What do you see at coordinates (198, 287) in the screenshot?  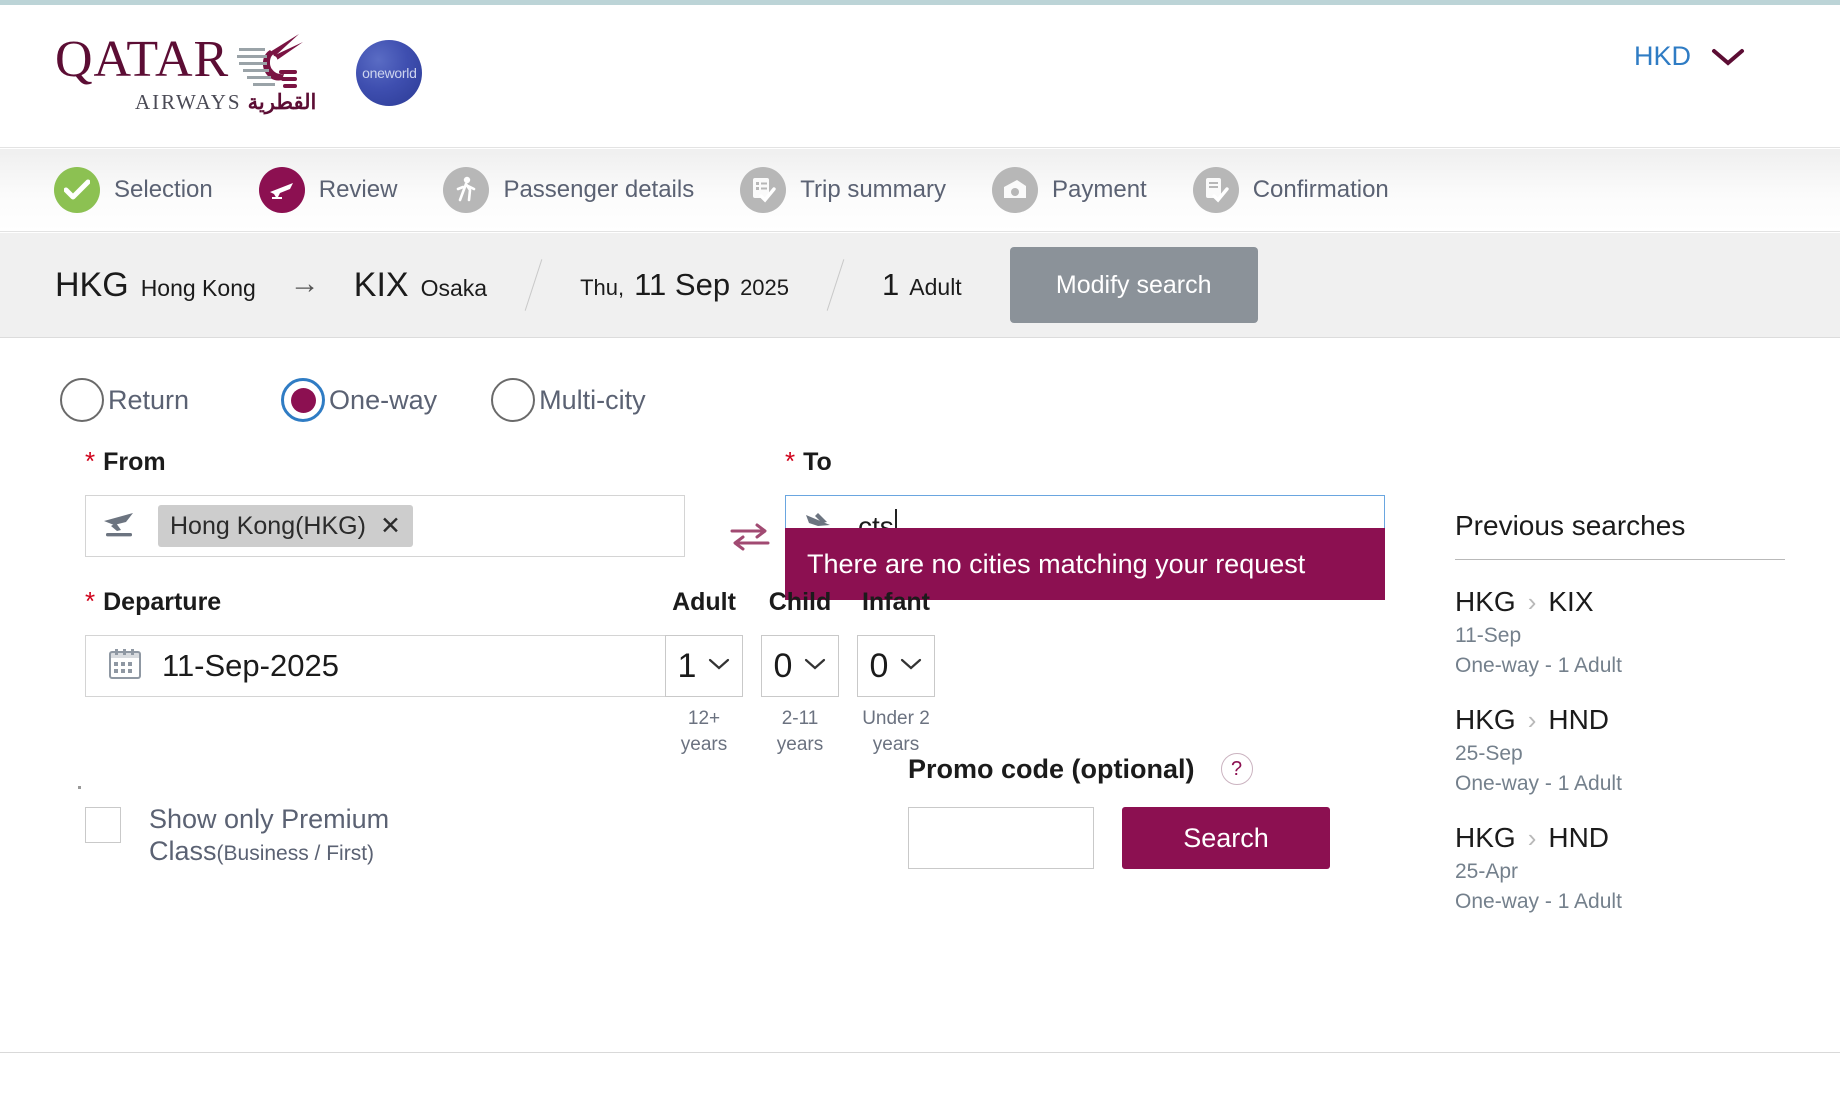 I see `summary-origin-city: Hong Kong` at bounding box center [198, 287].